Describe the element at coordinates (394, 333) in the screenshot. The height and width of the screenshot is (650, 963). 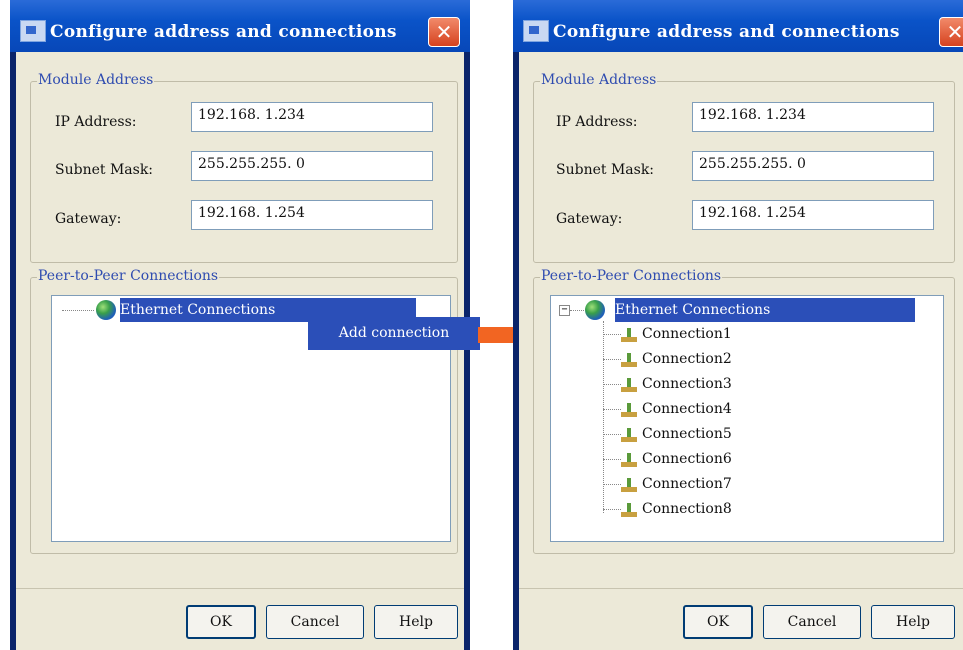
I see `context-menu-add-connection: Add connection` at that location.